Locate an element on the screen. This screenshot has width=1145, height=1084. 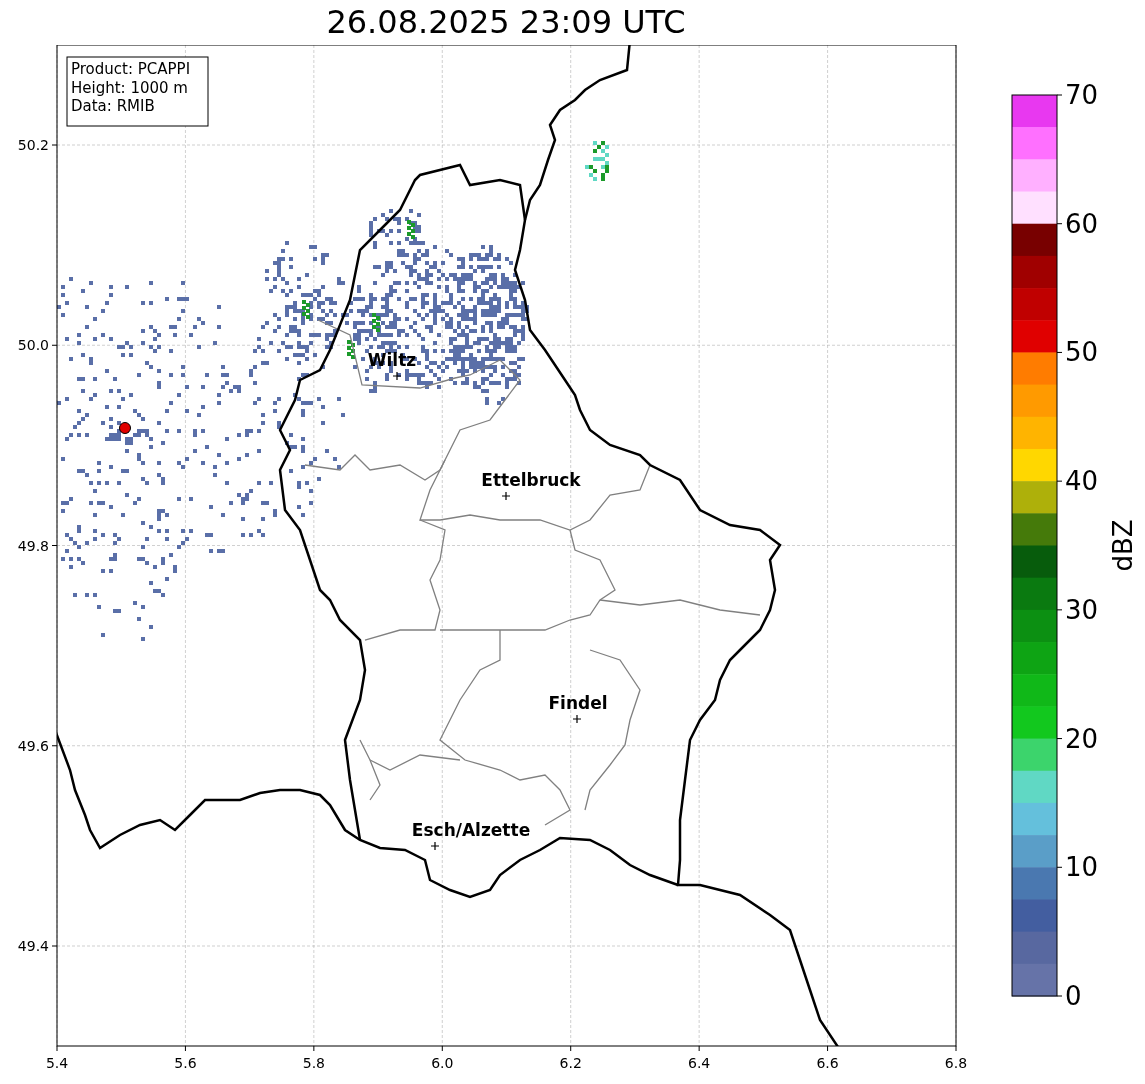
axis-tick-label: 49.6 is located at coordinates (33, 745).